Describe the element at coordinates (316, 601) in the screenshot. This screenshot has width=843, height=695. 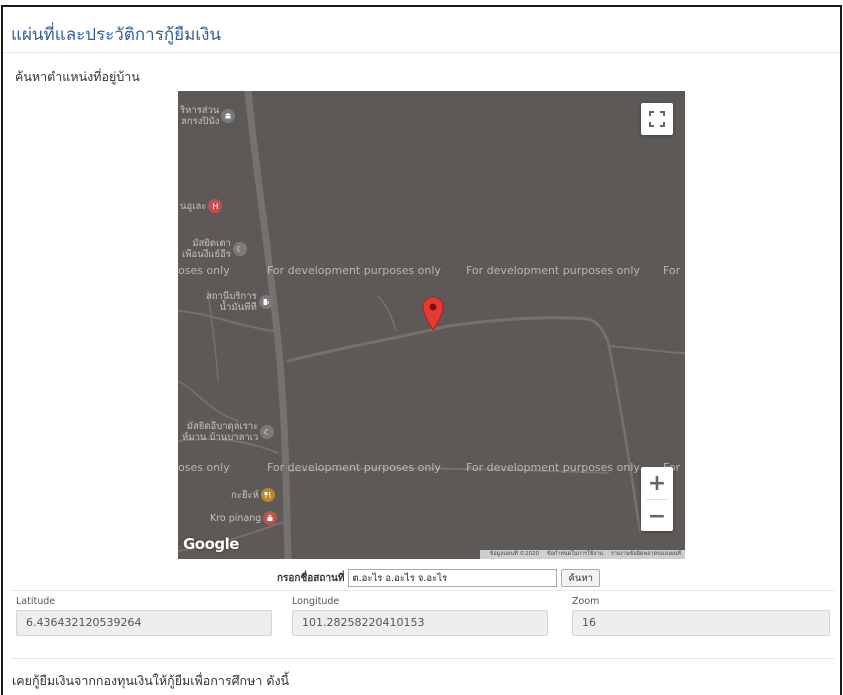
I see `longitude-label: Longitude` at that location.